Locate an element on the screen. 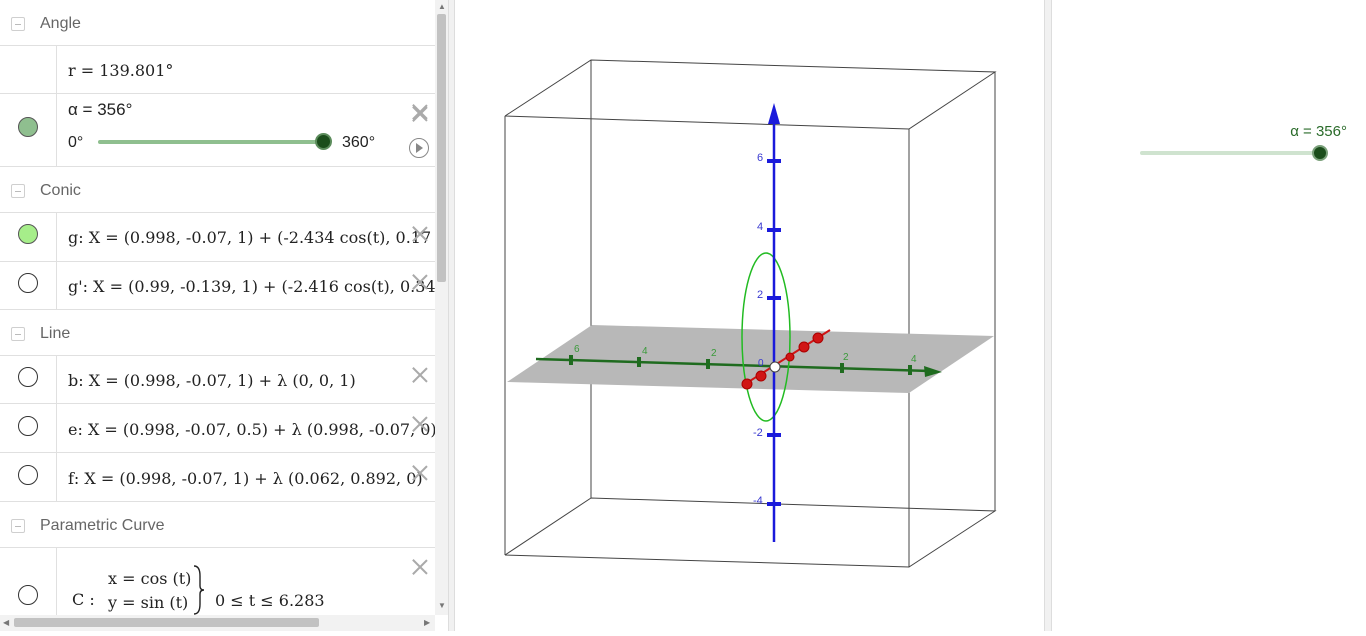 This screenshot has width=1366, height=636. slider-max-label: 360° is located at coordinates (359, 142).